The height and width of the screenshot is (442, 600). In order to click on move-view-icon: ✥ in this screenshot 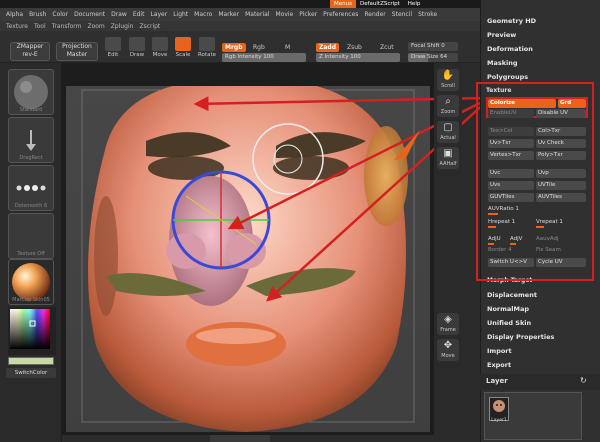, I will do `click(448, 345)`.